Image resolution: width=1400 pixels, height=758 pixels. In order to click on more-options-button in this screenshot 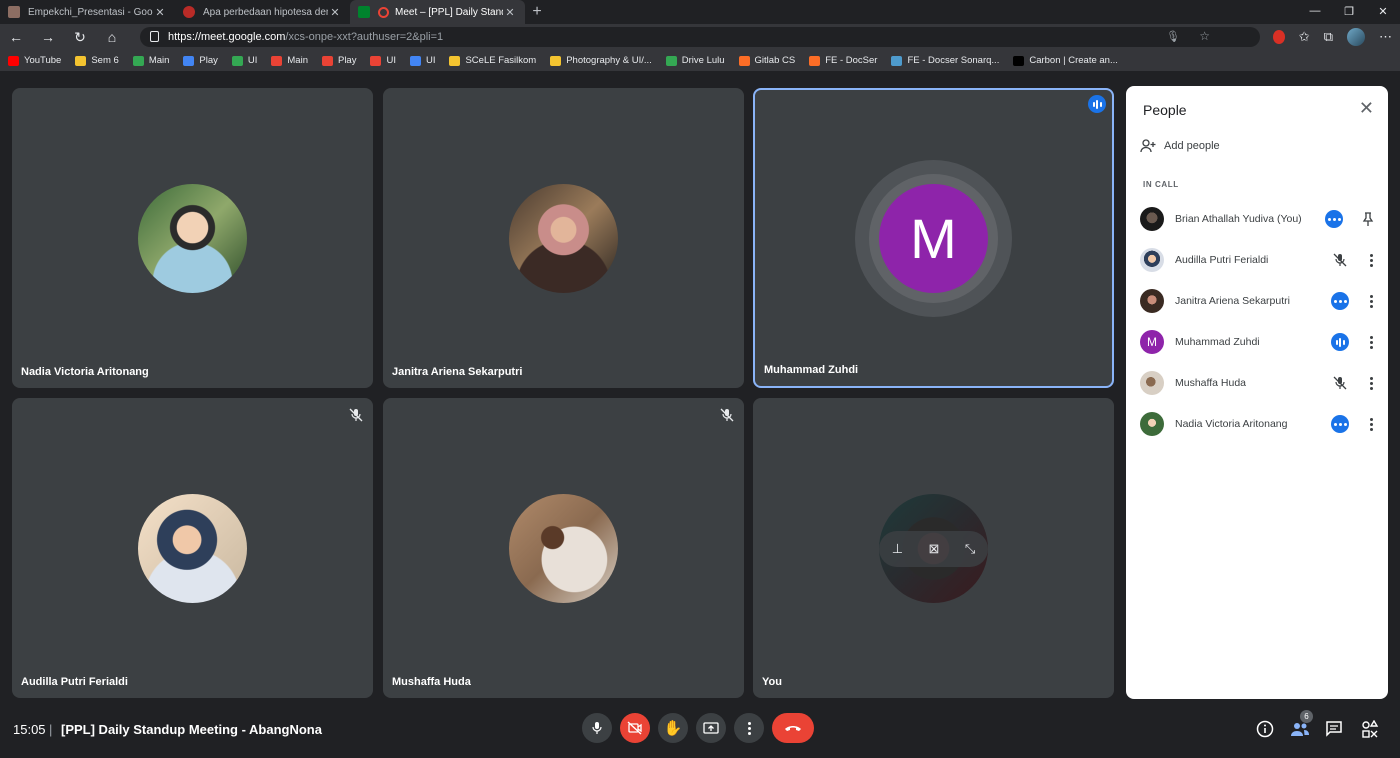, I will do `click(749, 728)`.